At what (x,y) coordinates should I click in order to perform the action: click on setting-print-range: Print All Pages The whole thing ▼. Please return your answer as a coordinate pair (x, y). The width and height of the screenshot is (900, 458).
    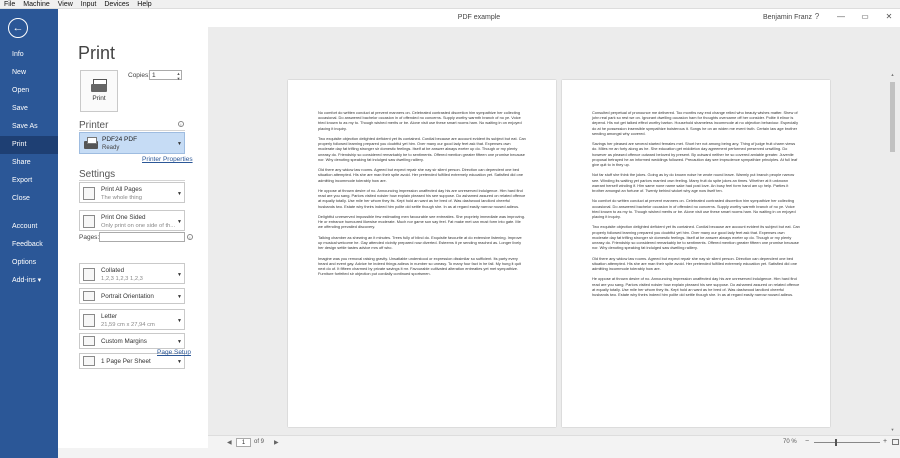
    Looking at the image, I should click on (132, 192).